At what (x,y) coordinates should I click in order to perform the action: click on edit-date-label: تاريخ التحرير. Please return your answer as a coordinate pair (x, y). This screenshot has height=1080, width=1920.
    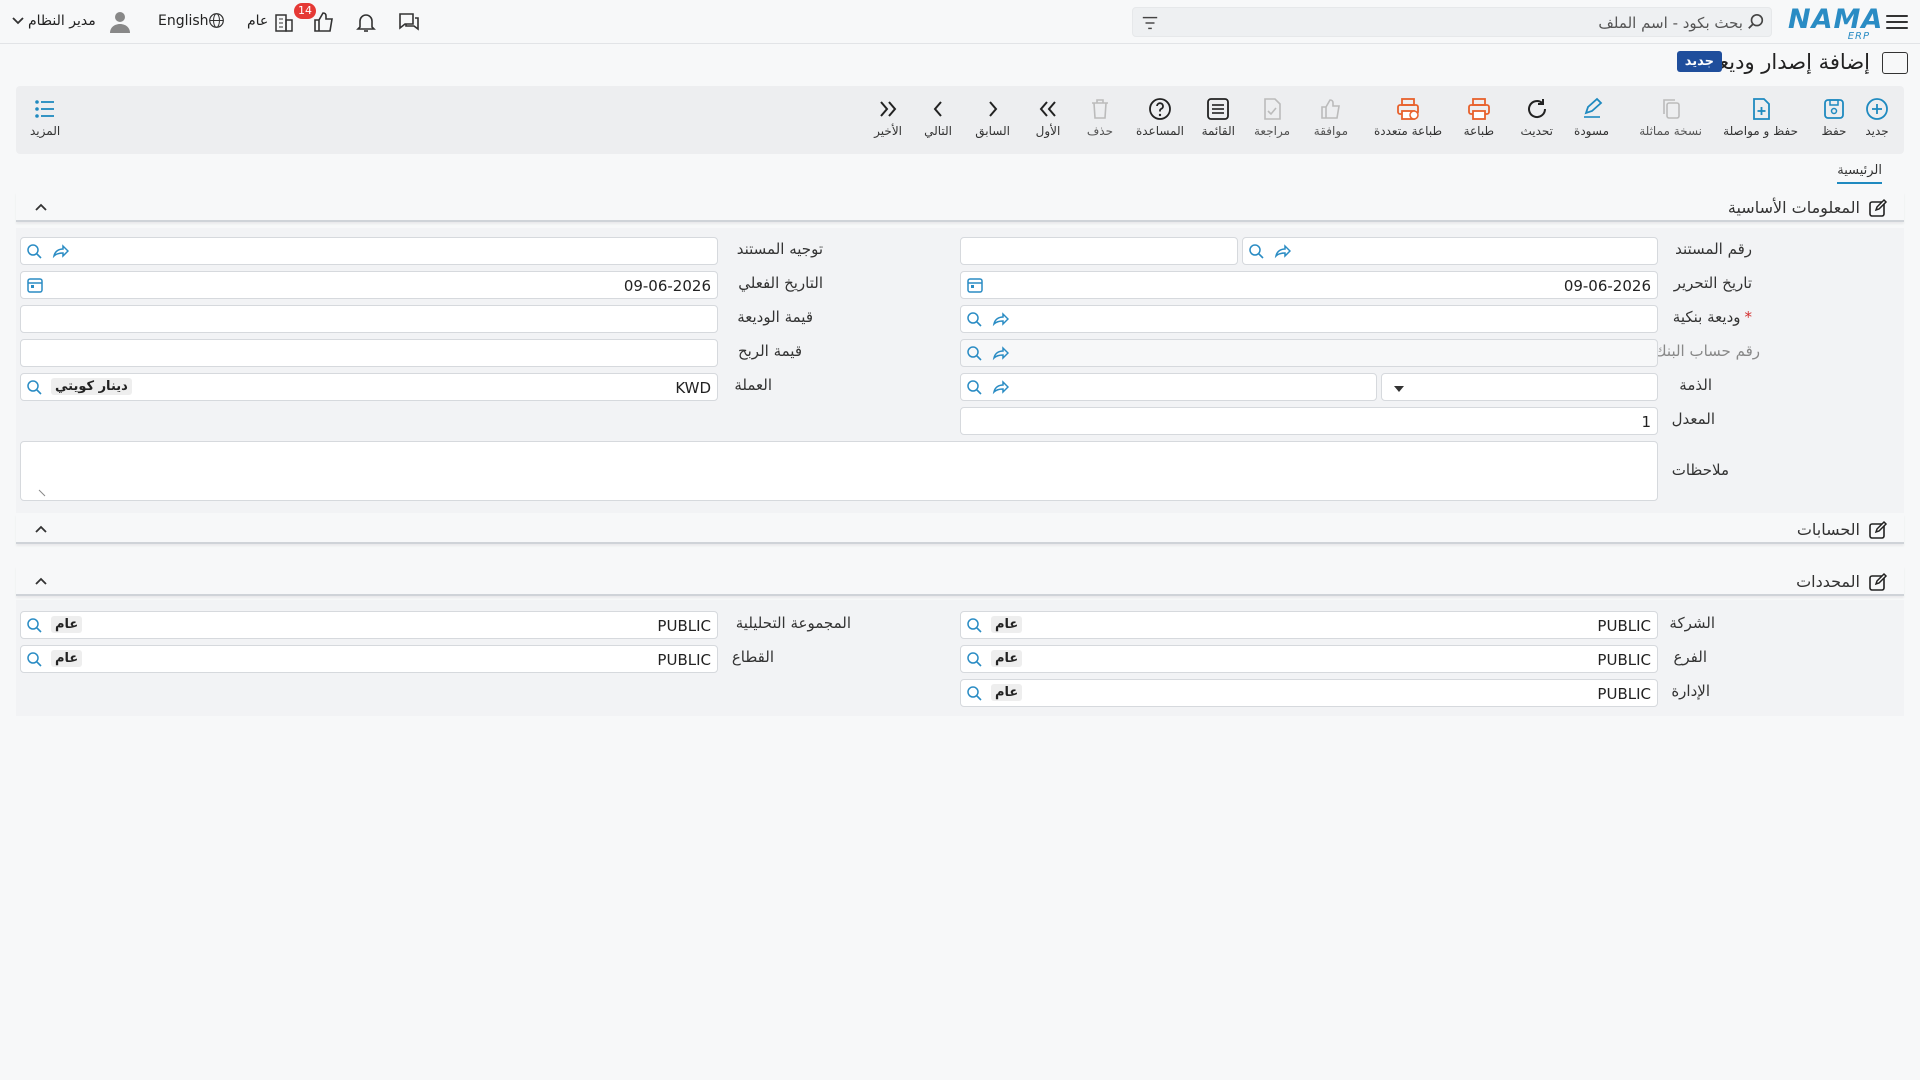
    Looking at the image, I should click on (1712, 283).